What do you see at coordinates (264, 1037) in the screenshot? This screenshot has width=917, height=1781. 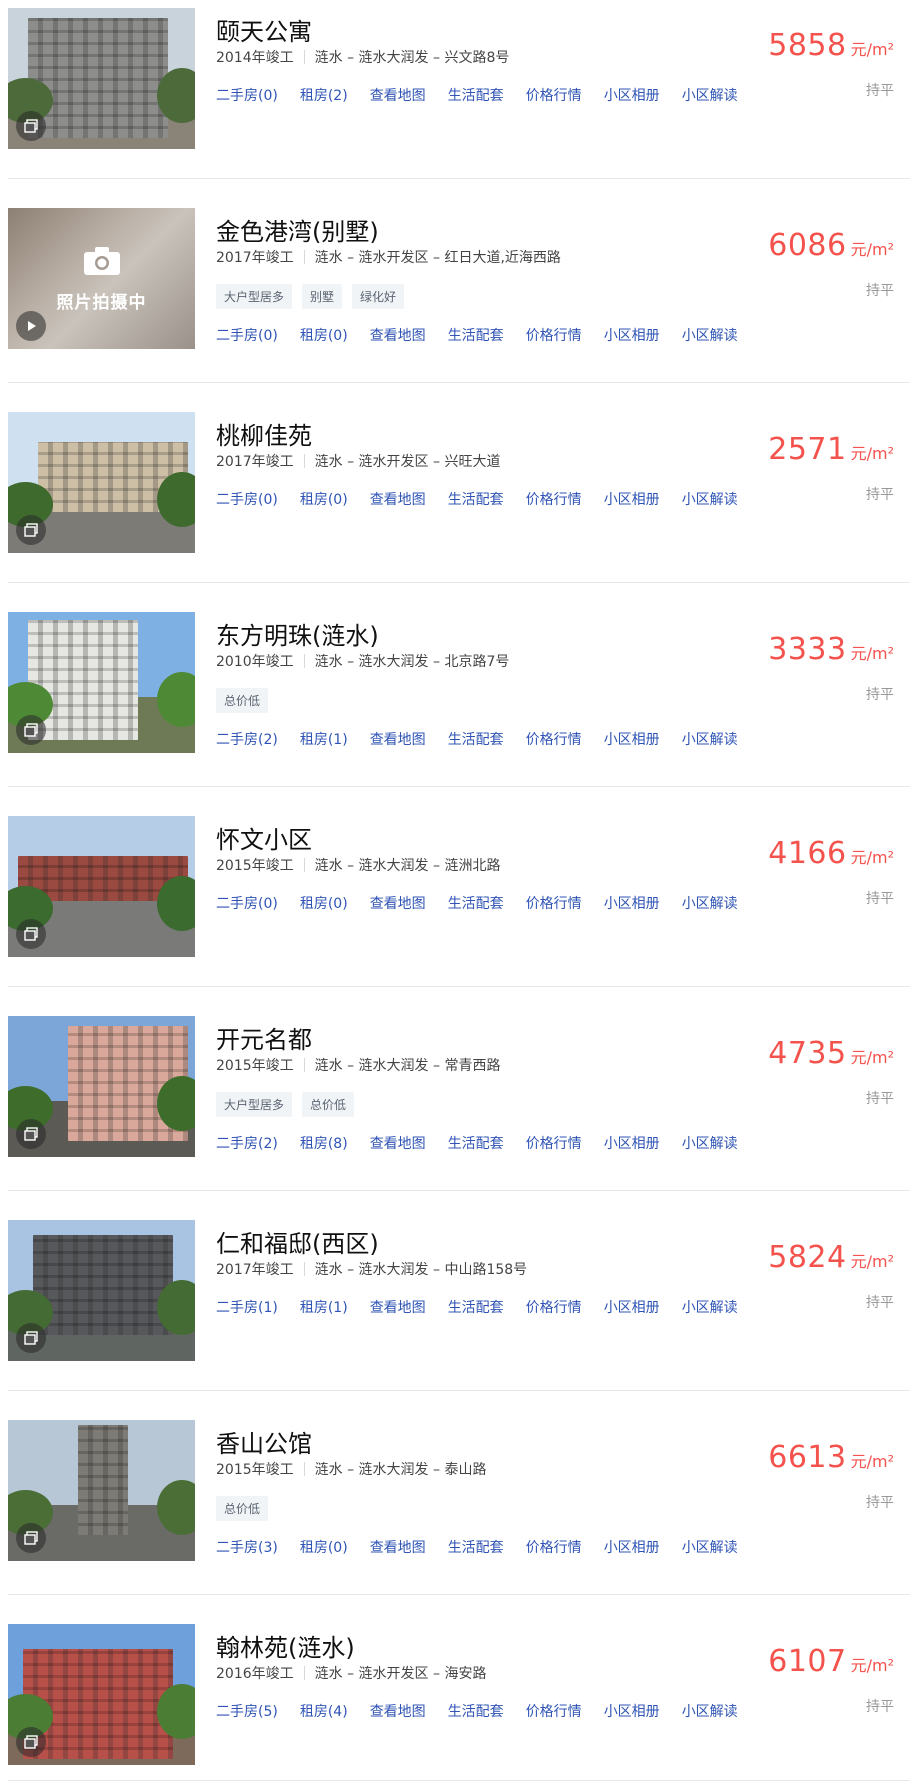 I see `listing-title: 开元名都` at bounding box center [264, 1037].